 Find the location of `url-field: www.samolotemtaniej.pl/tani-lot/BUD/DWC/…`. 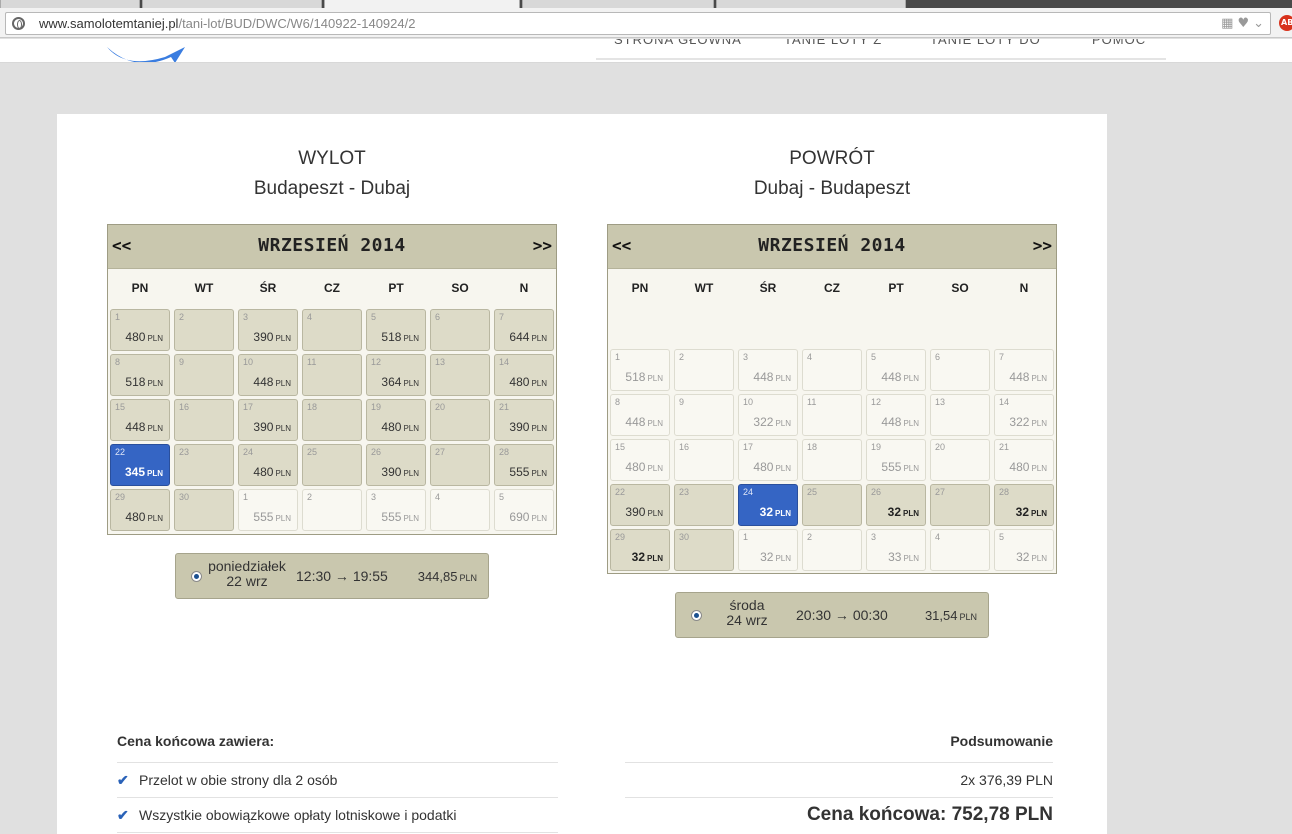

url-field: www.samolotemtaniej.pl/tani-lot/BUD/DWC/… is located at coordinates (638, 23).